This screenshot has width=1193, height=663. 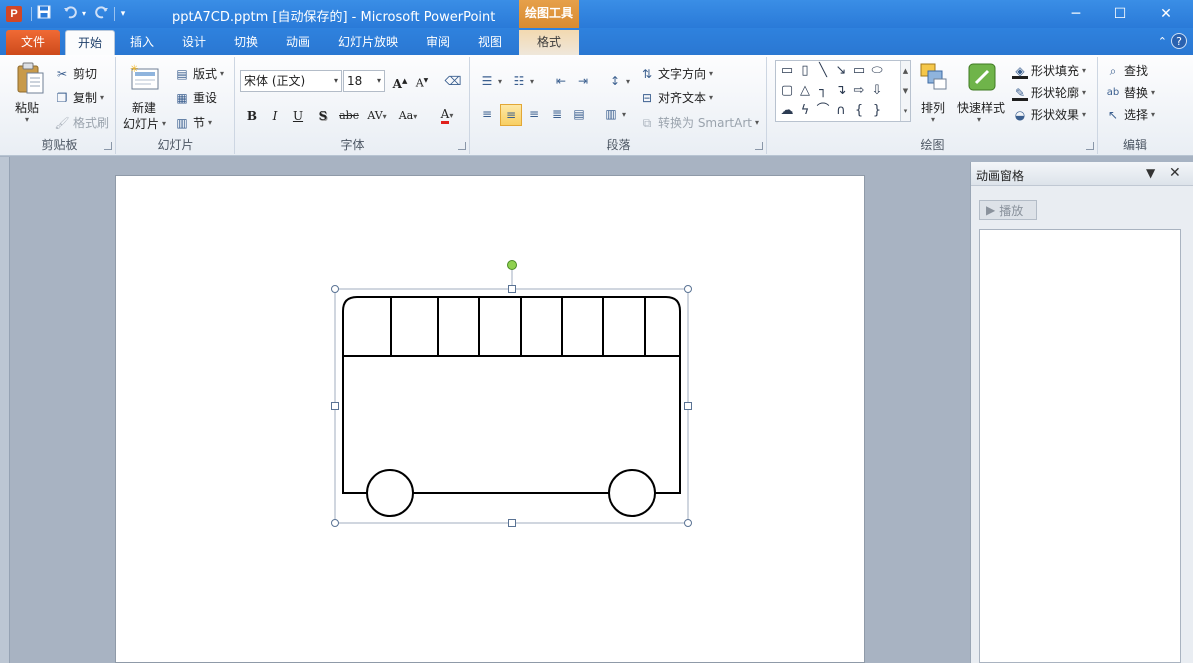 What do you see at coordinates (102, 14) in the screenshot?
I see `redo-icon` at bounding box center [102, 14].